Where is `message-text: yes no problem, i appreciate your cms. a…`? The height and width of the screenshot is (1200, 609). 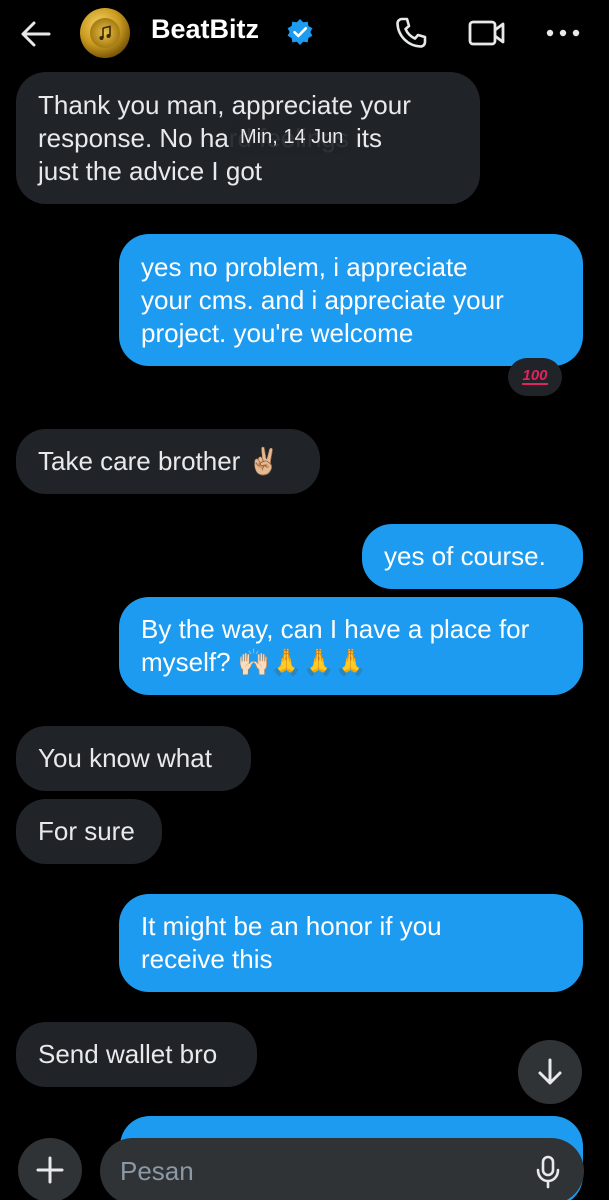
message-text: yes no problem, i appreciate your cms. a… is located at coordinates (322, 299).